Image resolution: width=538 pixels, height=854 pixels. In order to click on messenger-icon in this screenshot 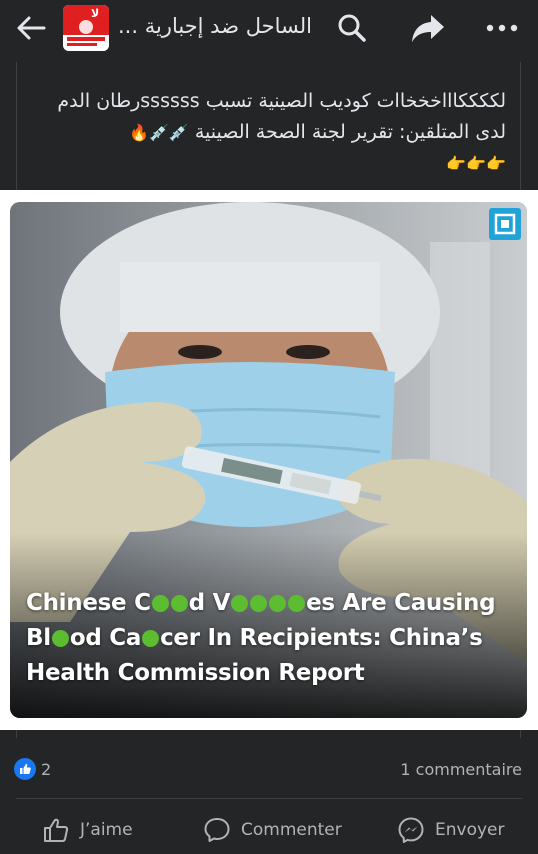, I will do `click(411, 830)`.